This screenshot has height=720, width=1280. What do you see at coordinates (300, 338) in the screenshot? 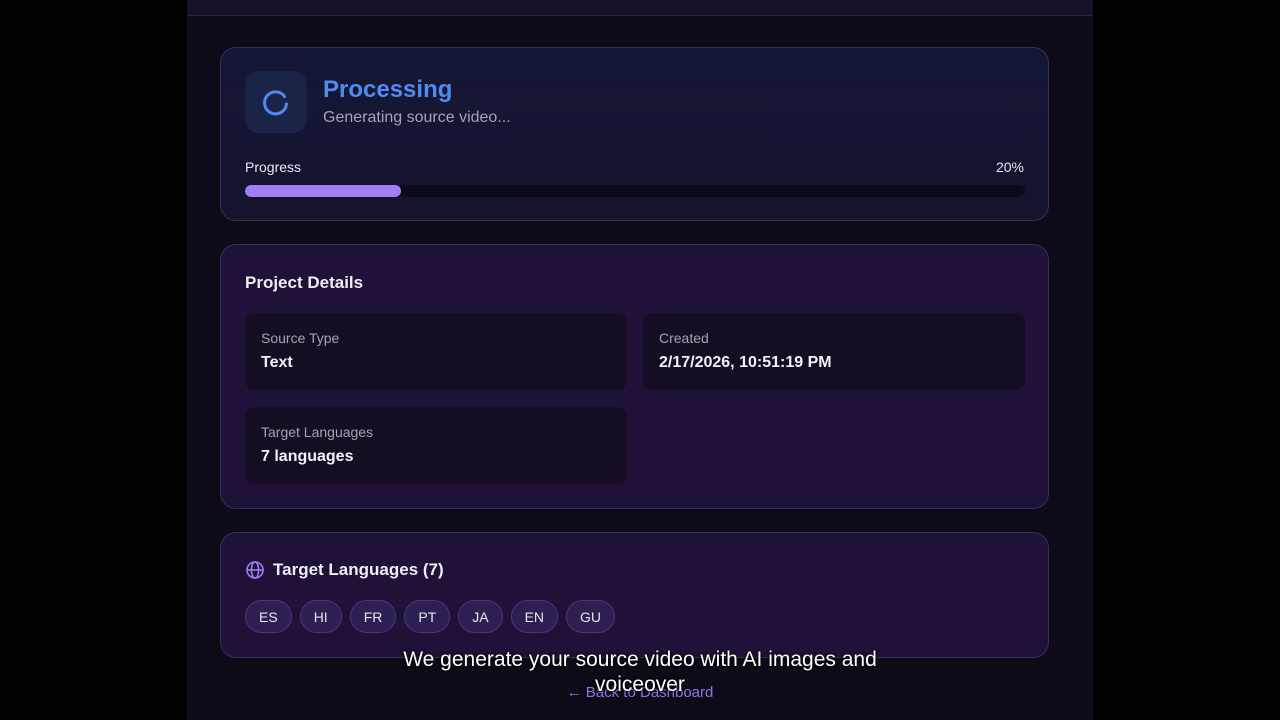
I see `source-type-label: Source Type` at bounding box center [300, 338].